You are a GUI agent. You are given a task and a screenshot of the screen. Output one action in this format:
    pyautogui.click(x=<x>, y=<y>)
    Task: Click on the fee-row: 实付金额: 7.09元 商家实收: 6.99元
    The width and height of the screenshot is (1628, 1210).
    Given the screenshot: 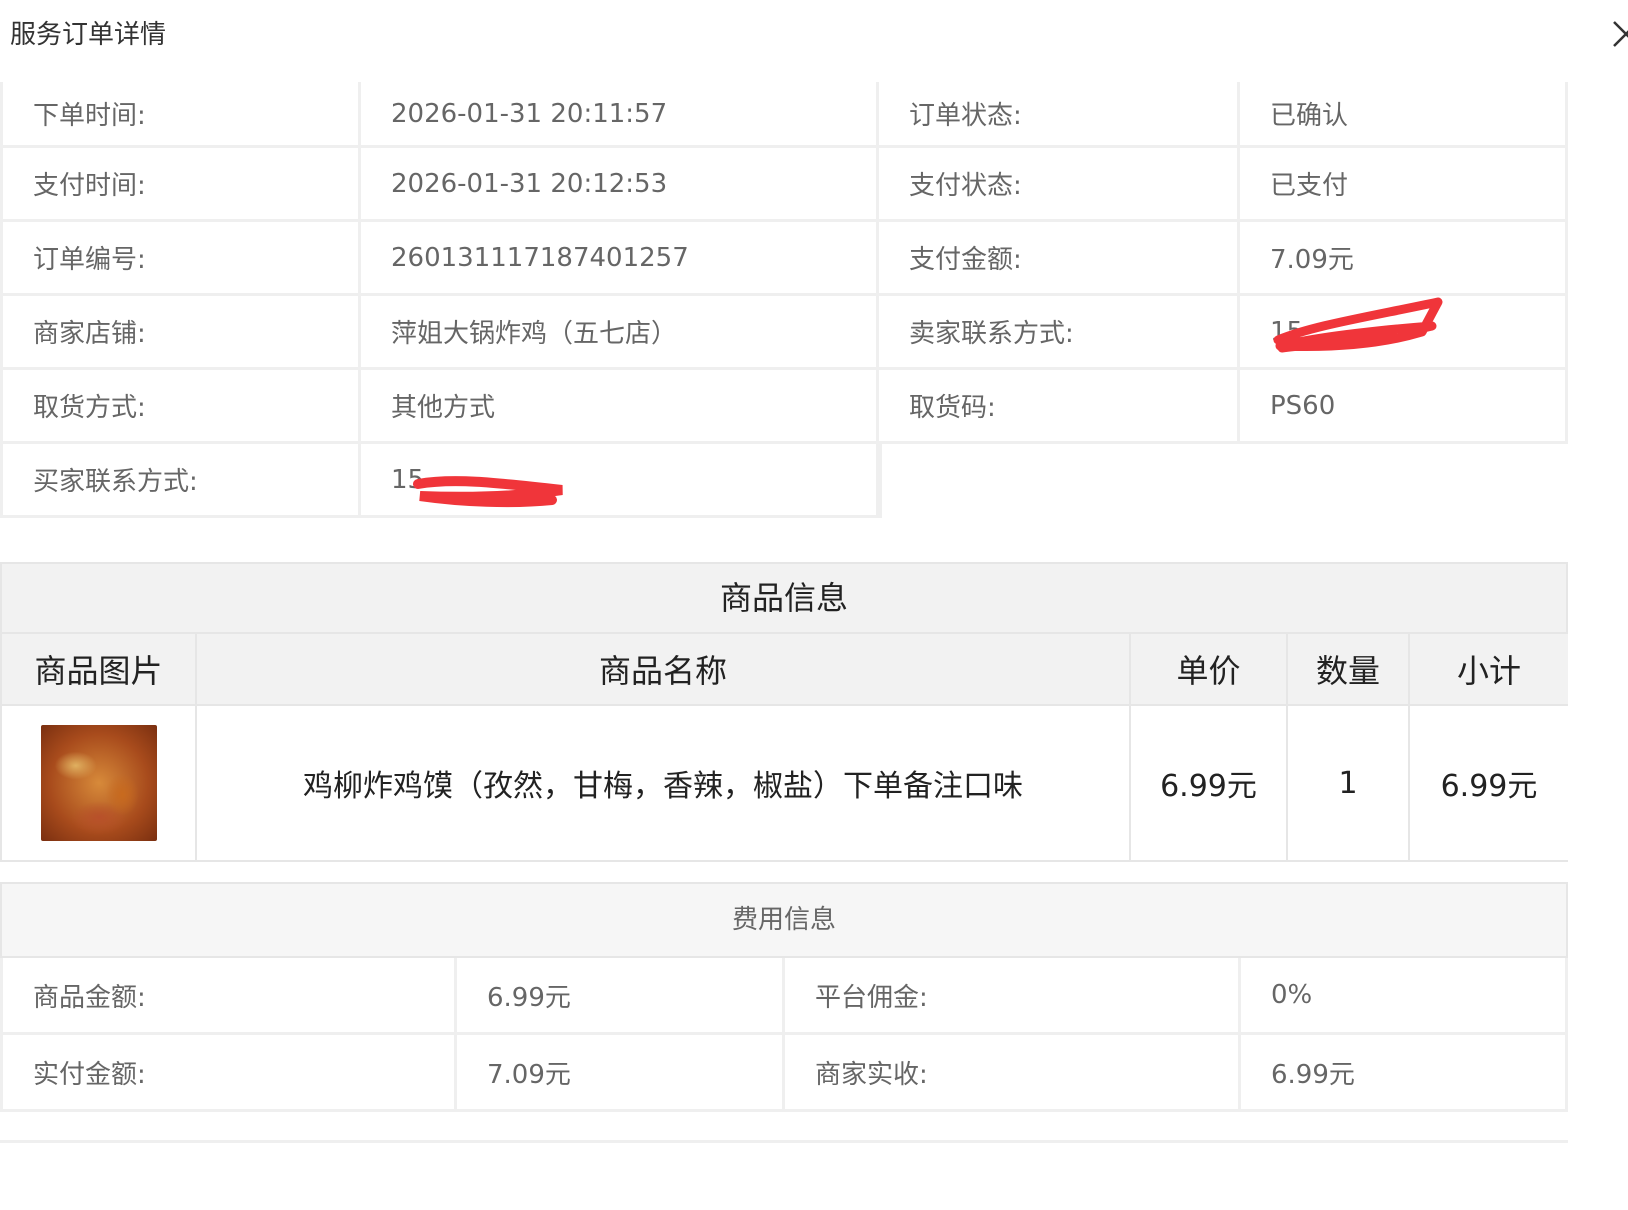 What is the action you would take?
    pyautogui.click(x=784, y=1073)
    